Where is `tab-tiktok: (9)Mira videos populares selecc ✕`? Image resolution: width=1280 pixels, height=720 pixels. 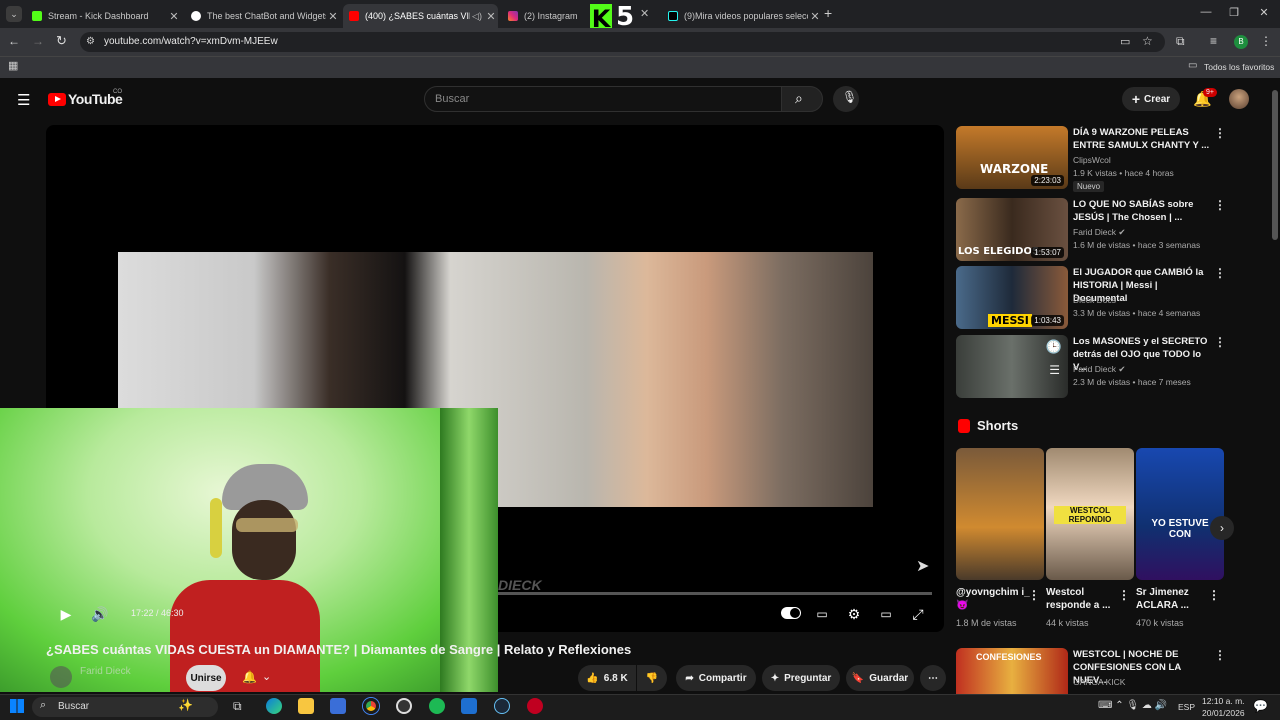 tab-tiktok: (9)Mira videos populares selecc ✕ is located at coordinates (742, 16).